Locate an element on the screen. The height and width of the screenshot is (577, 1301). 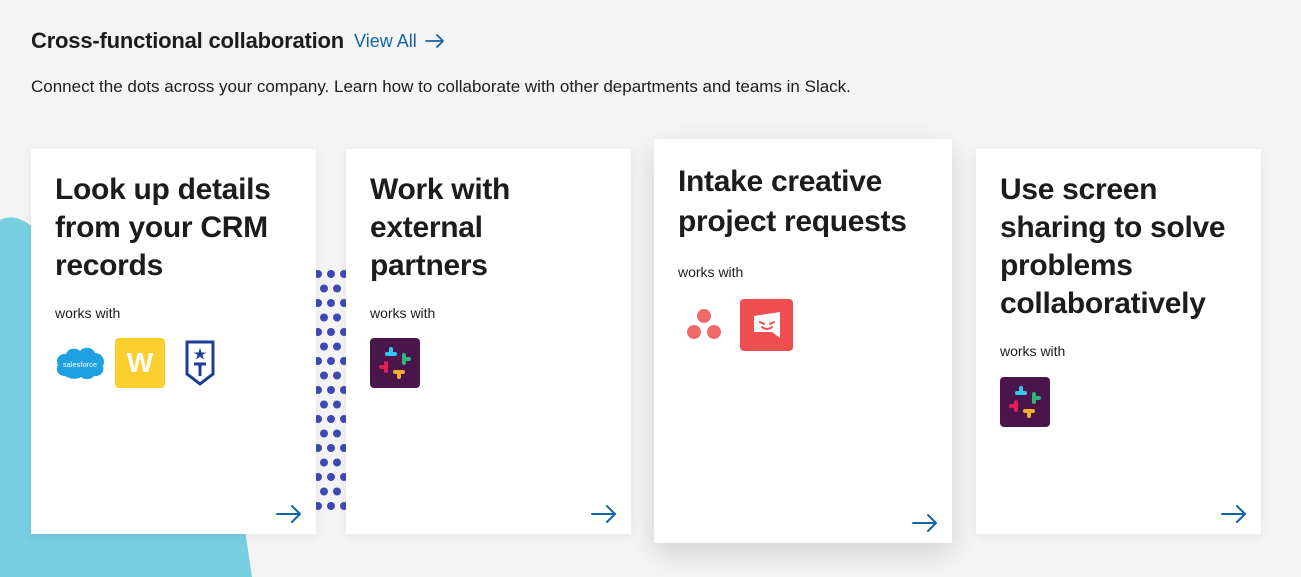
card-title: Look up details from your CRM records is located at coordinates (163, 227).